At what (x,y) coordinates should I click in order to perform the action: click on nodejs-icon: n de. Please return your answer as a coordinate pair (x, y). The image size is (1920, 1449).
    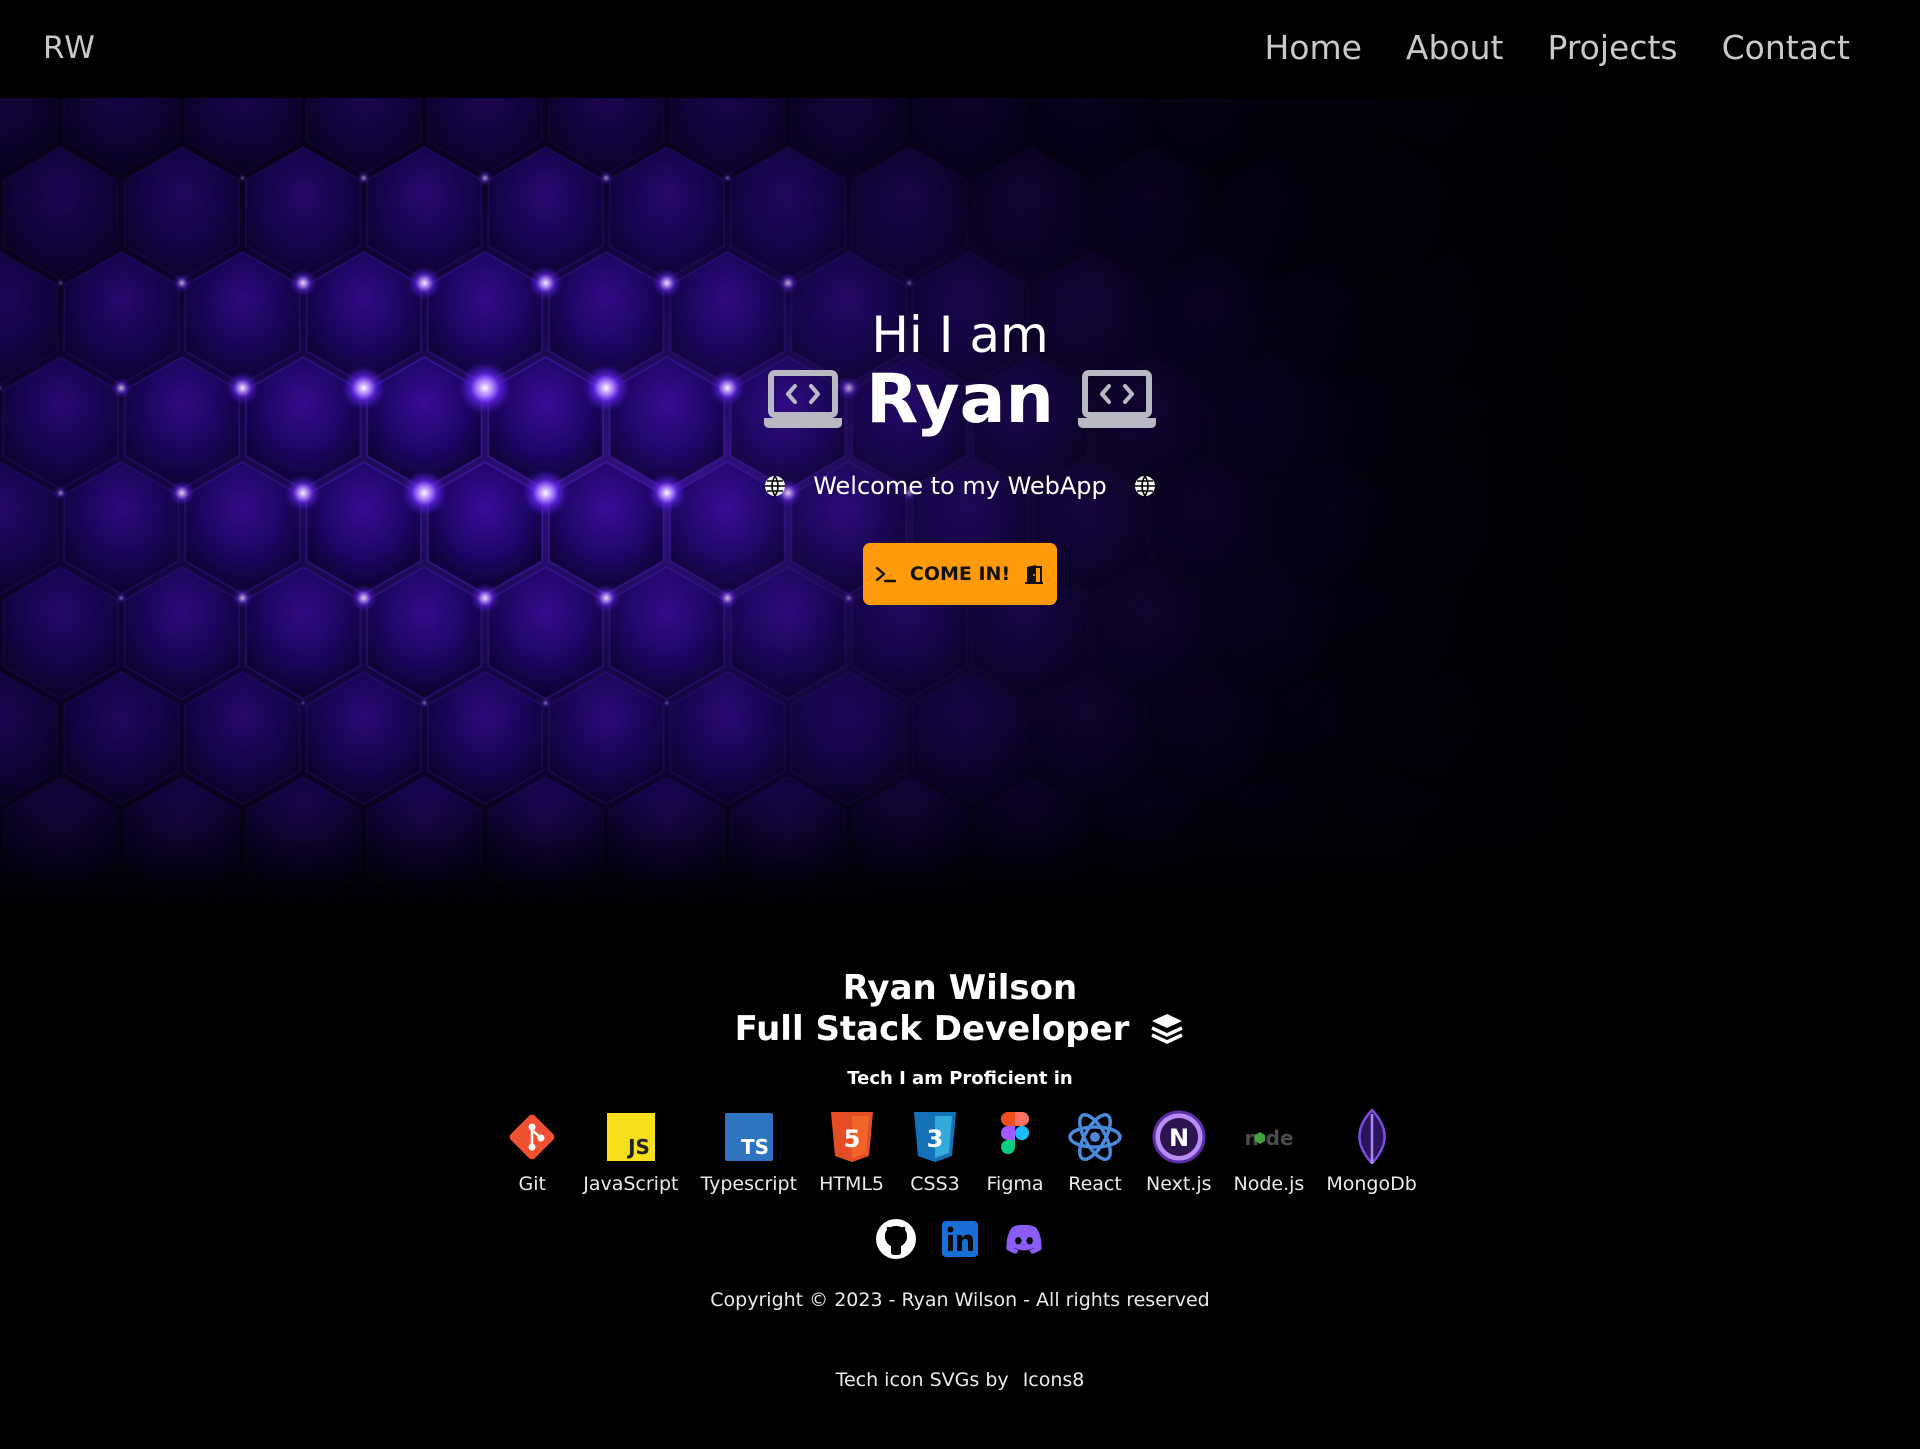
    Looking at the image, I should click on (1268, 1138).